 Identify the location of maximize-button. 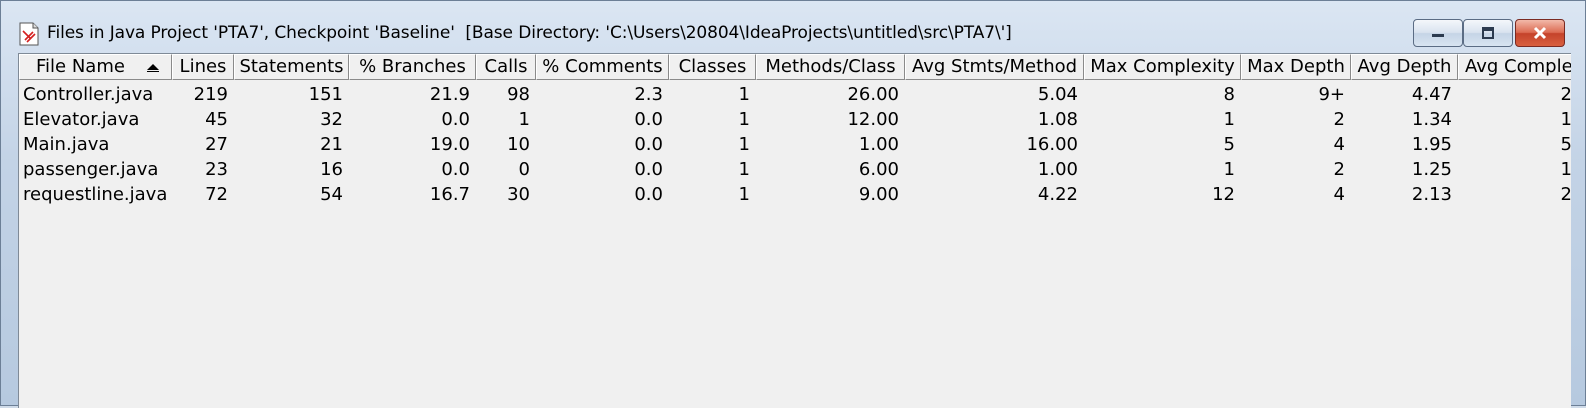
(1488, 33).